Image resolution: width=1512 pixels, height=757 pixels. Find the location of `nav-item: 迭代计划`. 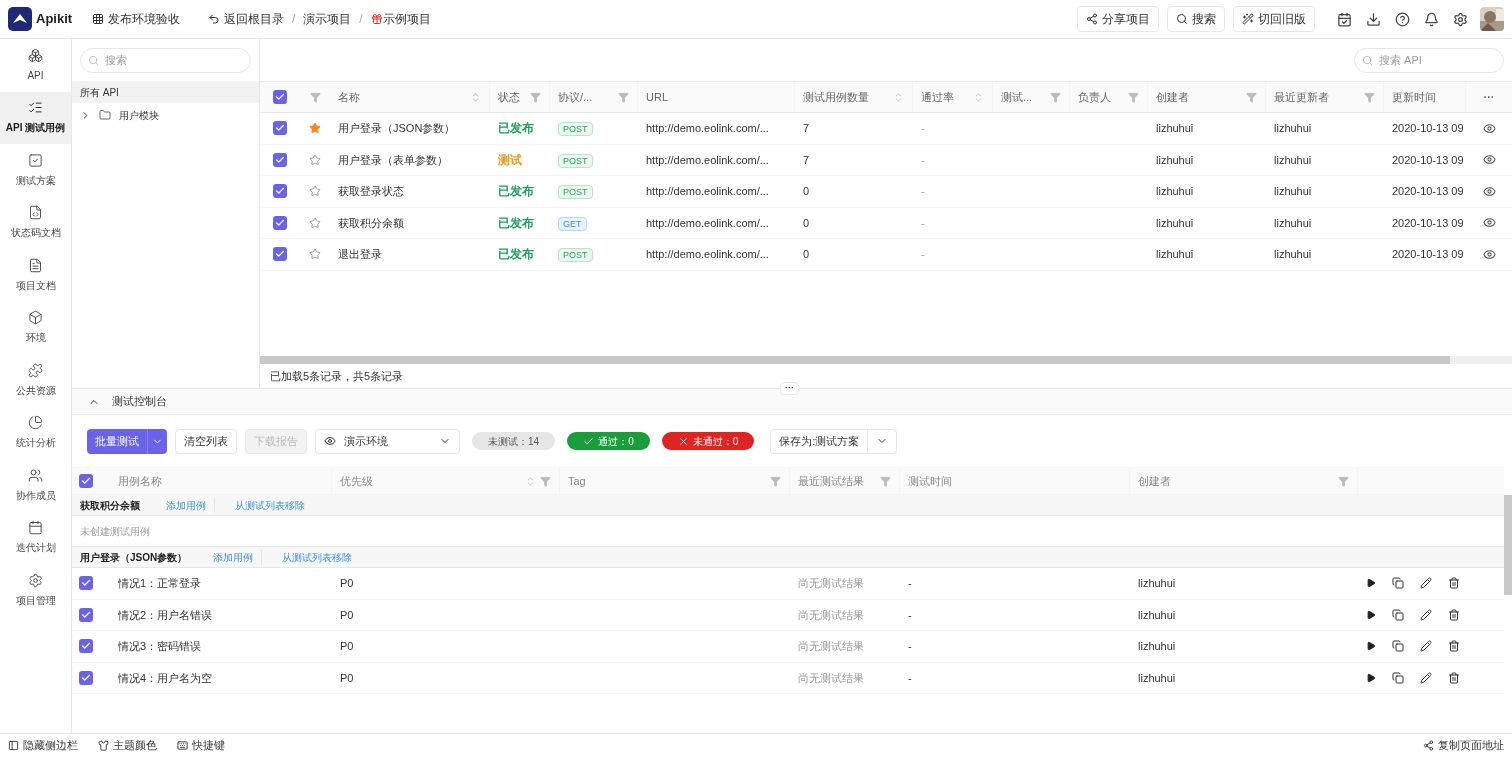

nav-item: 迭代计划 is located at coordinates (35, 537).